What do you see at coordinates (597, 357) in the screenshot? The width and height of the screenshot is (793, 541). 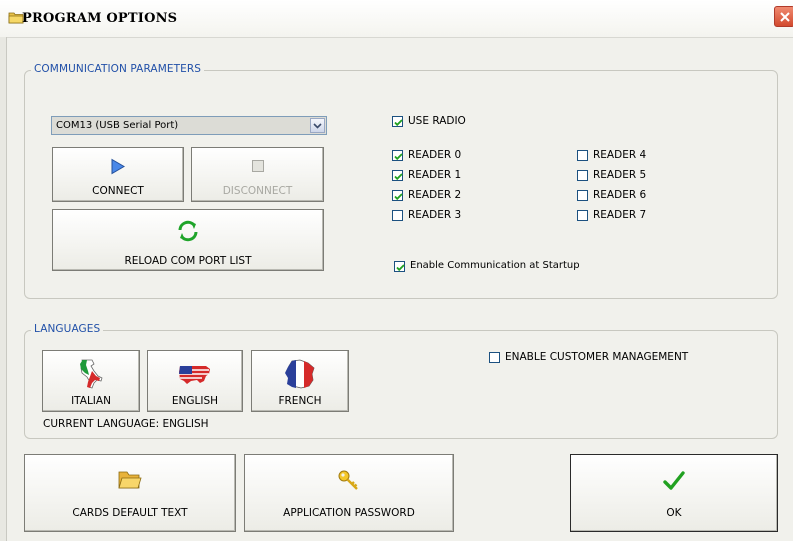 I see `enable-customer-management-label: ENABLE CUSTOMER MANAGEMENT` at bounding box center [597, 357].